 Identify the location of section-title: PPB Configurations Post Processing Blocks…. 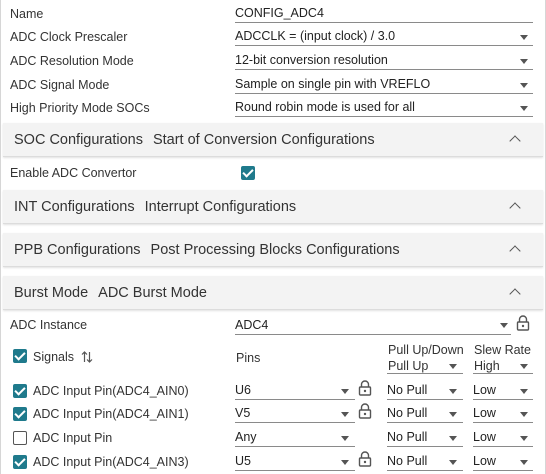
(207, 250).